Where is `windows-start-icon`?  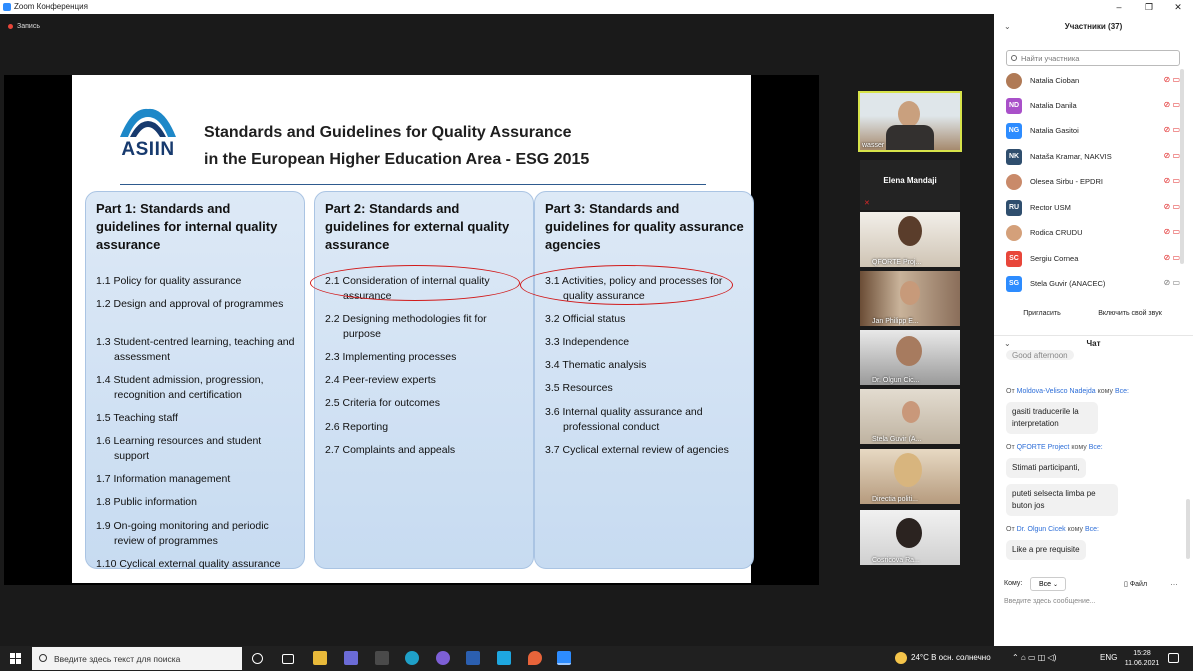
windows-start-icon is located at coordinates (15, 658).